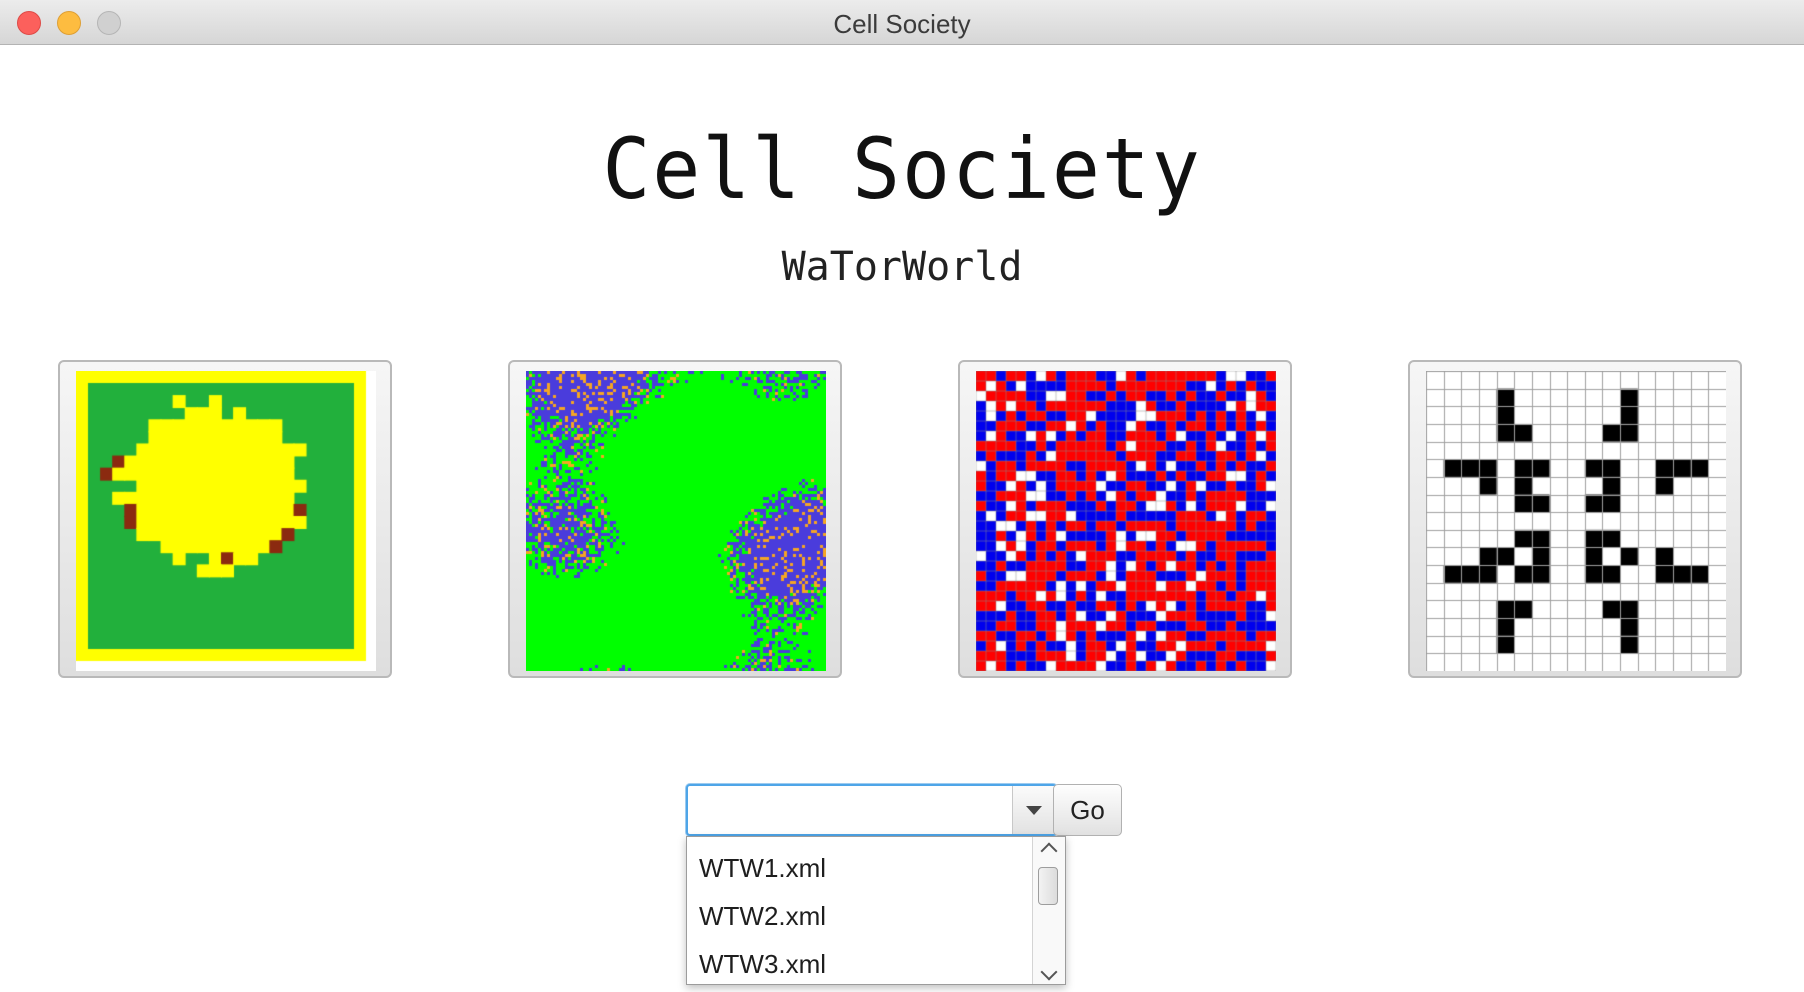  What do you see at coordinates (844, 810) in the screenshot?
I see `file-combo-input` at bounding box center [844, 810].